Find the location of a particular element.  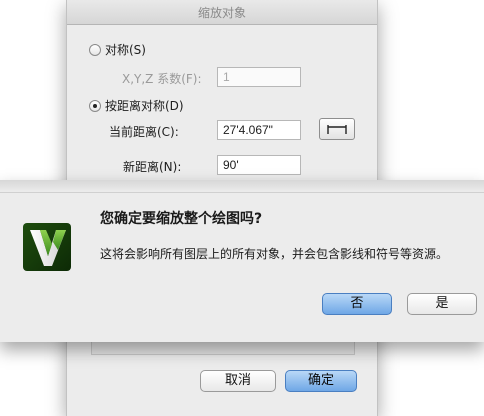

measure-distance-button is located at coordinates (337, 129).